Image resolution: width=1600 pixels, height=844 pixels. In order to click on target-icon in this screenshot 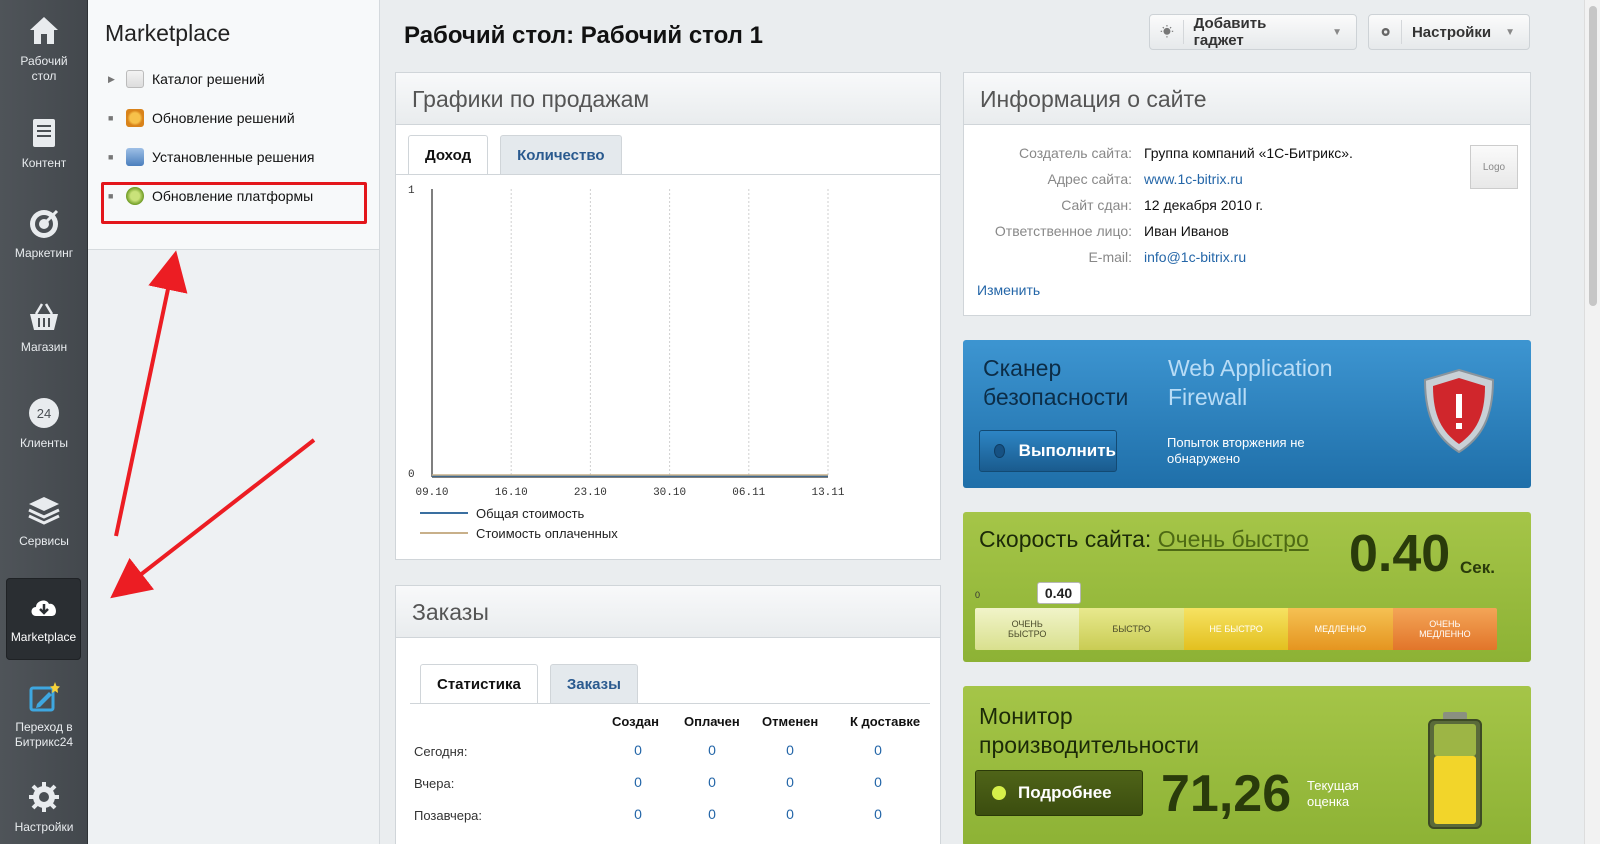, I will do `click(44, 223)`.